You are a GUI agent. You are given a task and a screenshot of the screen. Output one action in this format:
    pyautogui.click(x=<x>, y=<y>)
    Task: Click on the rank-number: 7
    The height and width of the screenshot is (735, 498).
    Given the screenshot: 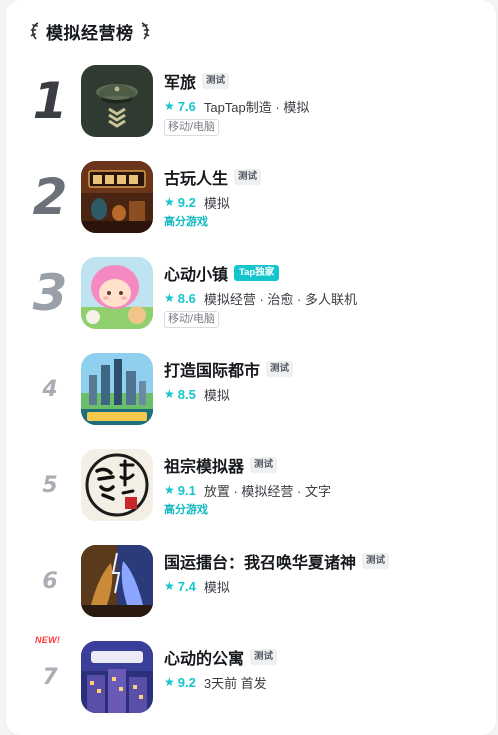 What is the action you would take?
    pyautogui.click(x=50, y=677)
    